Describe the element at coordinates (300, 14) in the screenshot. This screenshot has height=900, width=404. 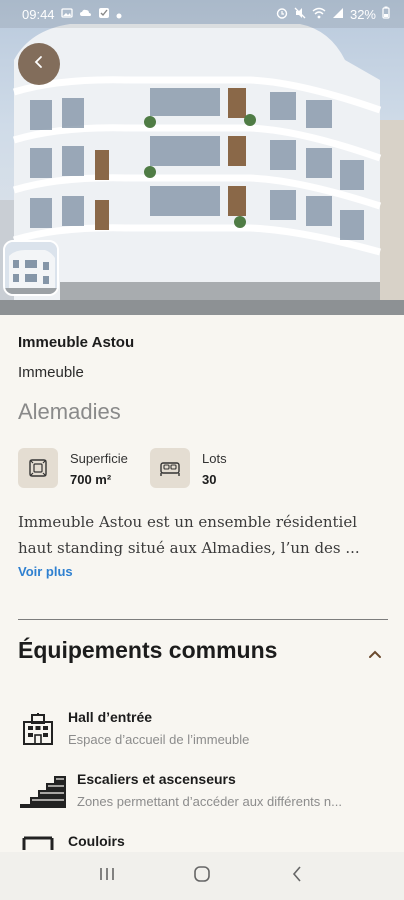
I see `mute-icon` at that location.